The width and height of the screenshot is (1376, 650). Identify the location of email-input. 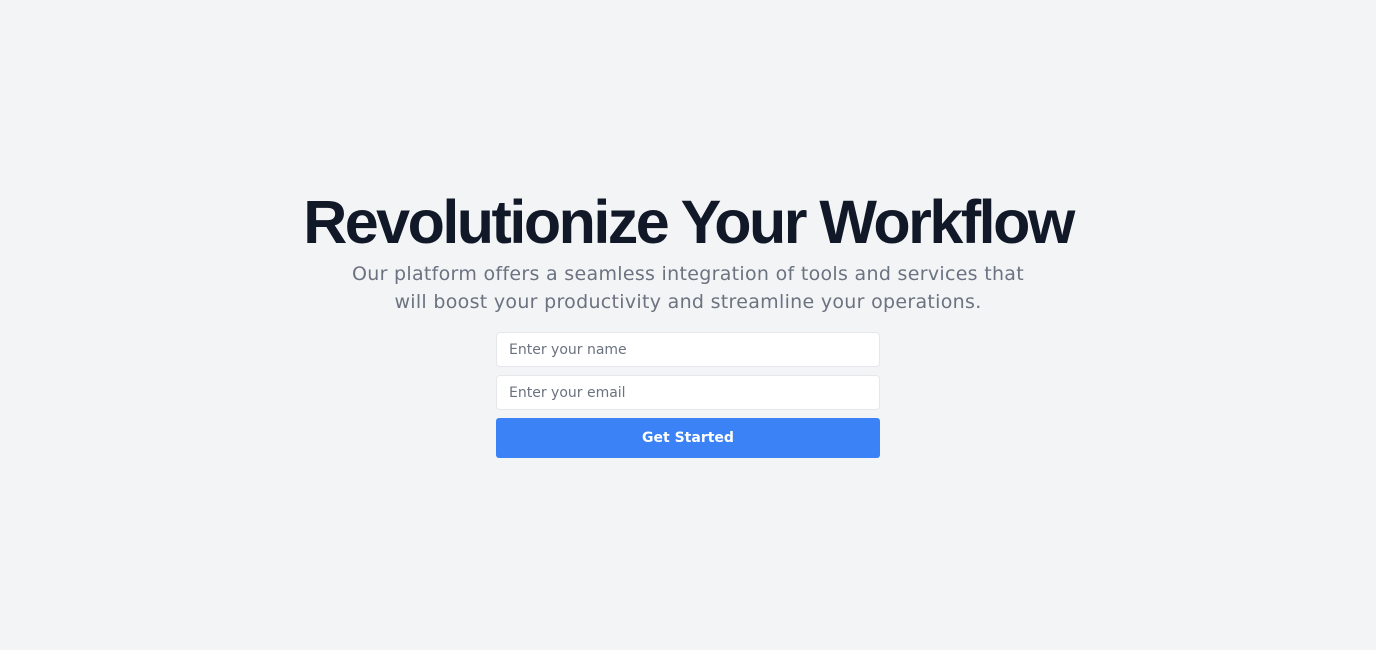
(688, 392).